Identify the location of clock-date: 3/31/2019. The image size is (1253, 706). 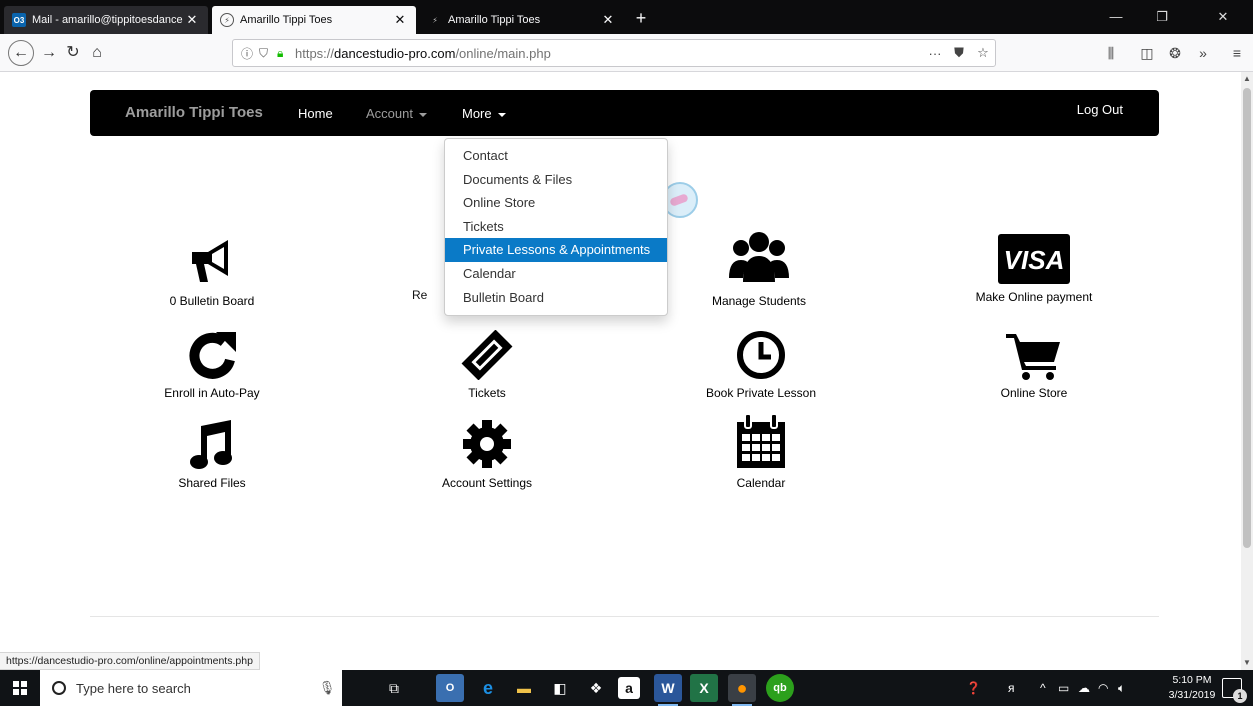
(1192, 695).